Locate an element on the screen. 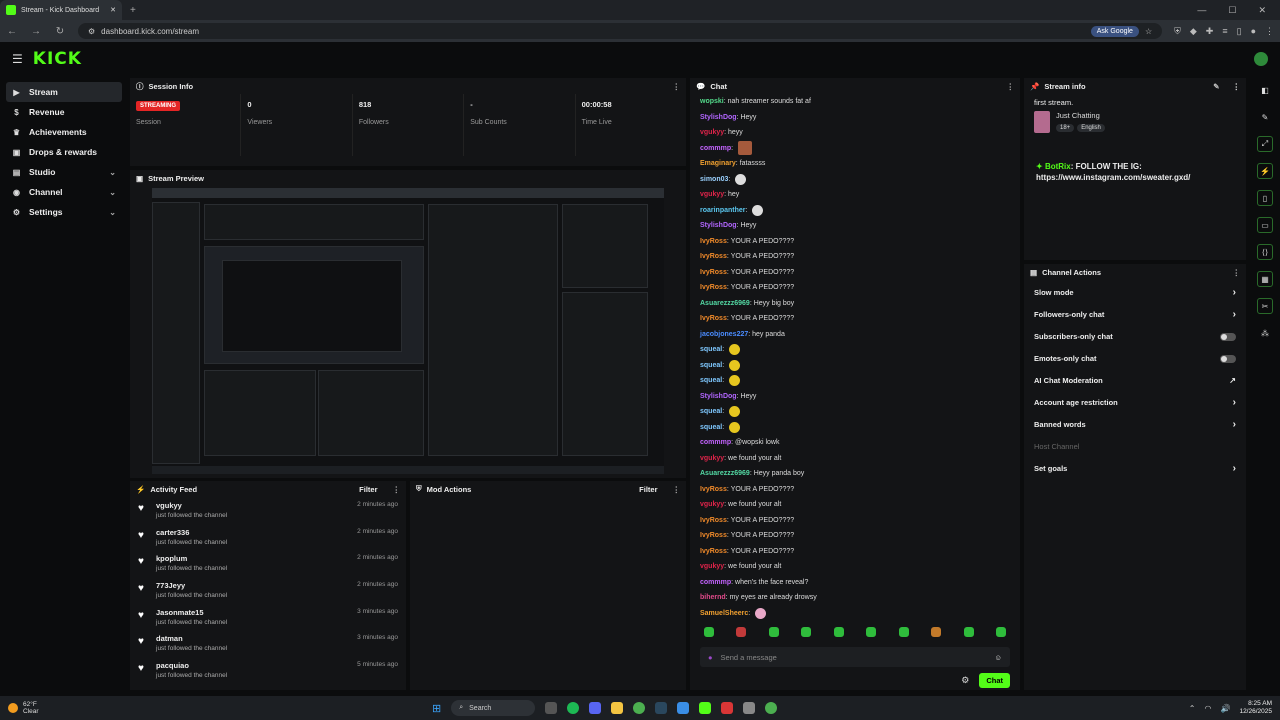  chat-icon: ▭ is located at coordinates (1265, 225).